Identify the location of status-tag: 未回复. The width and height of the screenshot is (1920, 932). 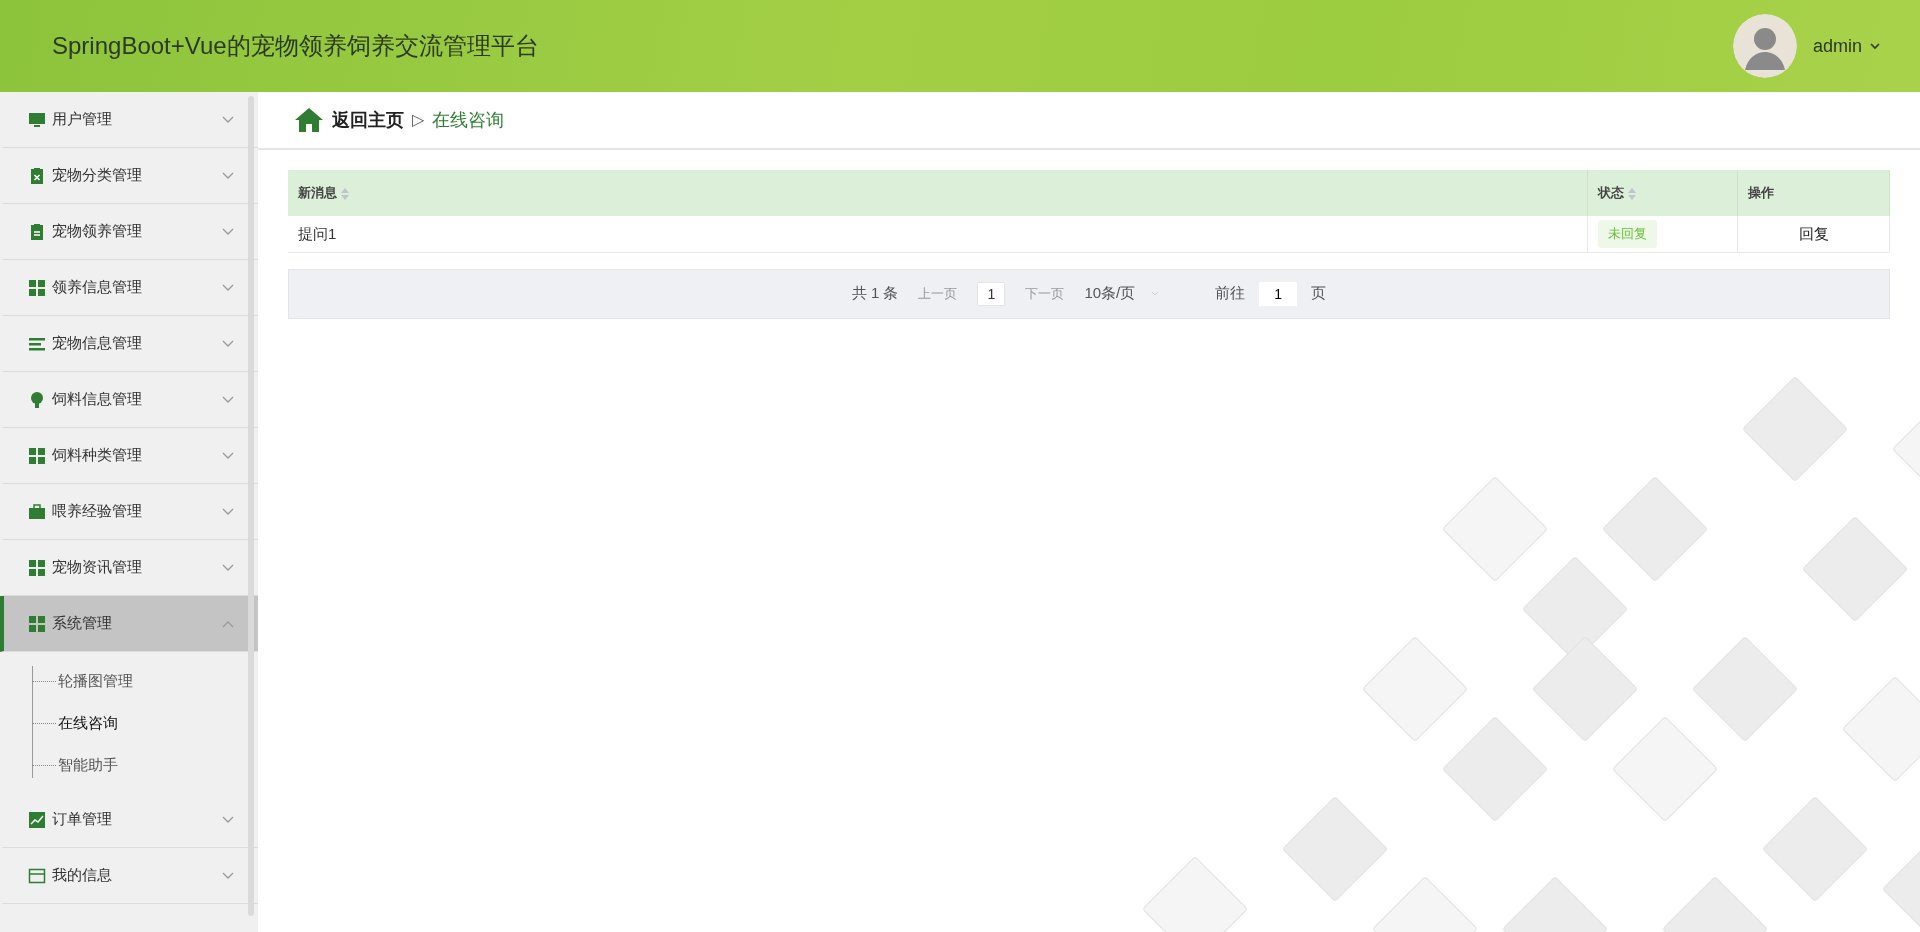
(1627, 234).